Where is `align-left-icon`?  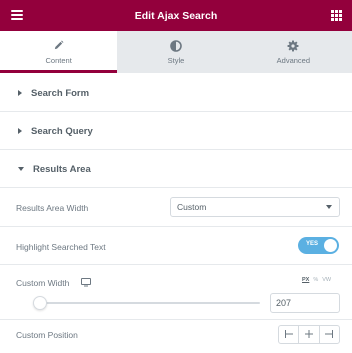 align-left-icon is located at coordinates (289, 334).